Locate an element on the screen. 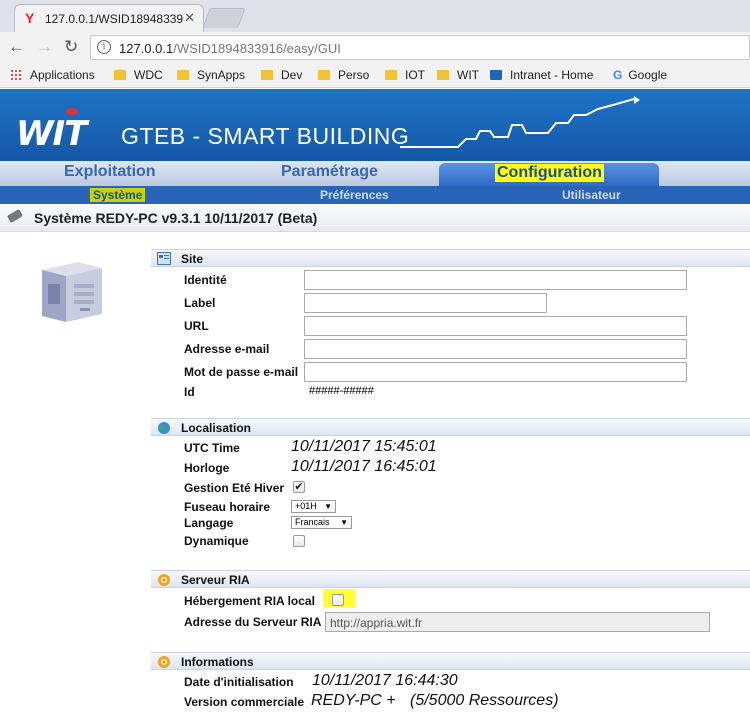 This screenshot has height=724, width=750. subtab-preferences: Préférences is located at coordinates (354, 195).